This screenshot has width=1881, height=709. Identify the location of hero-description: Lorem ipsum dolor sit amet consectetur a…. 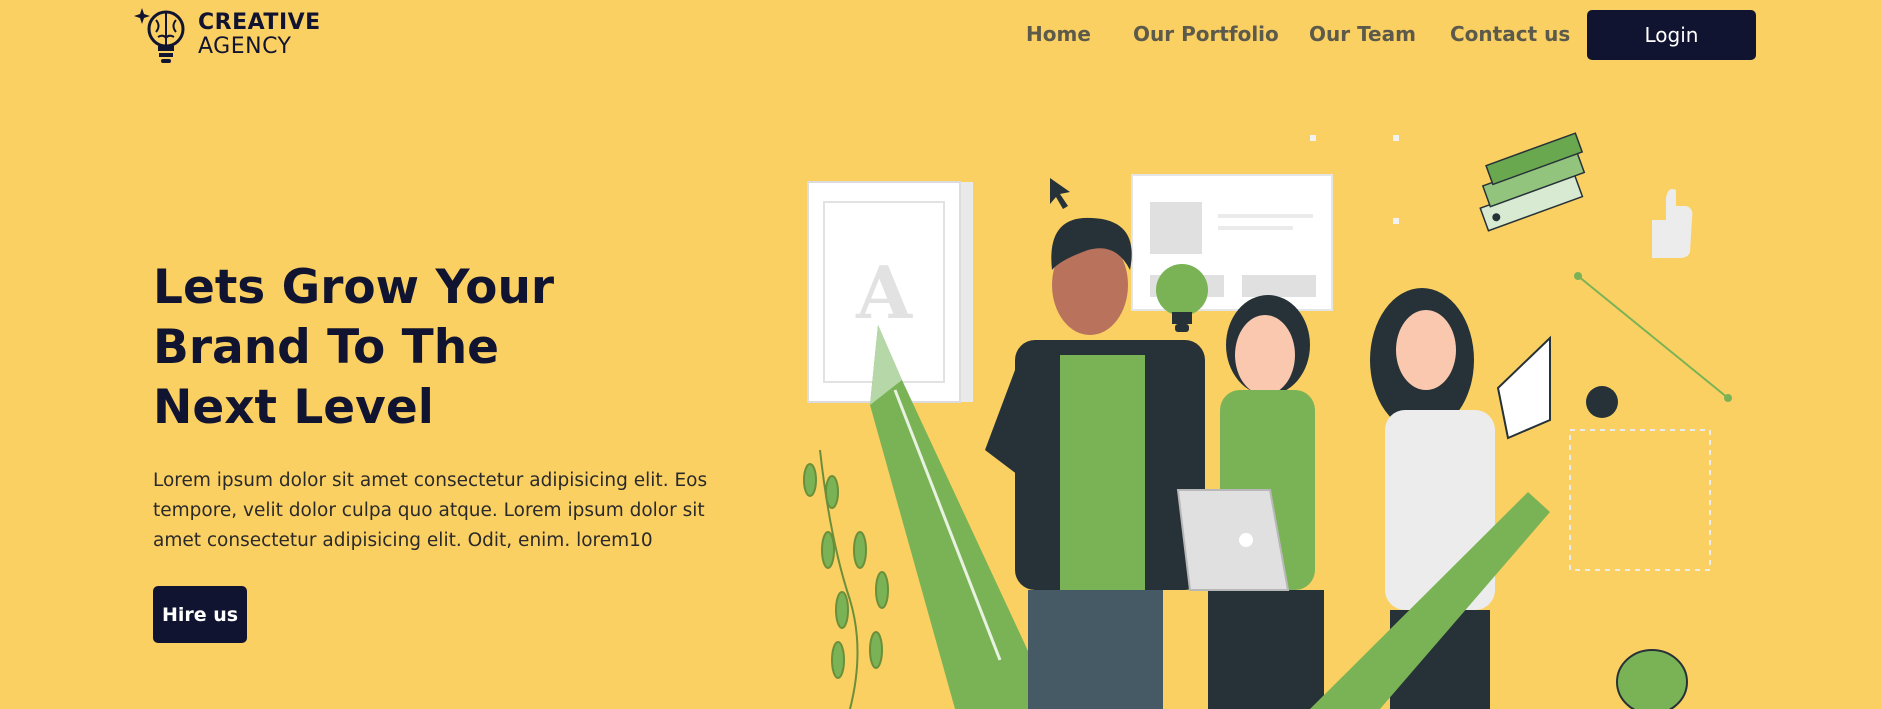
(430, 510).